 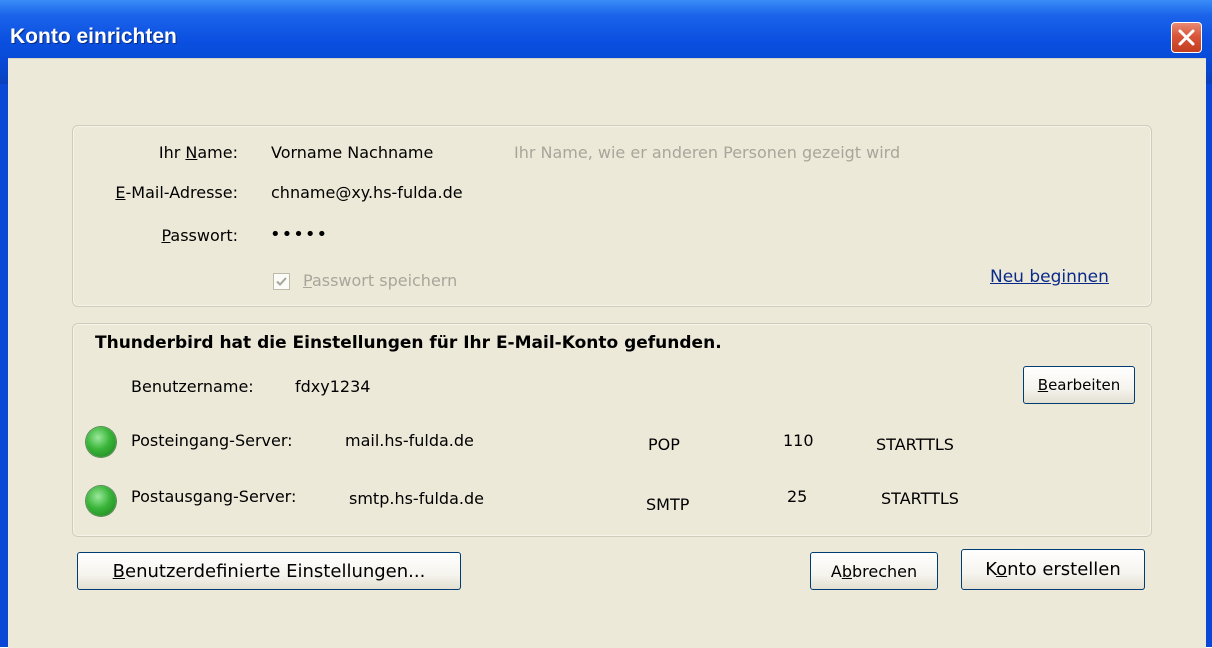 I want to click on incoming-security: STARTTLS, so click(x=915, y=444).